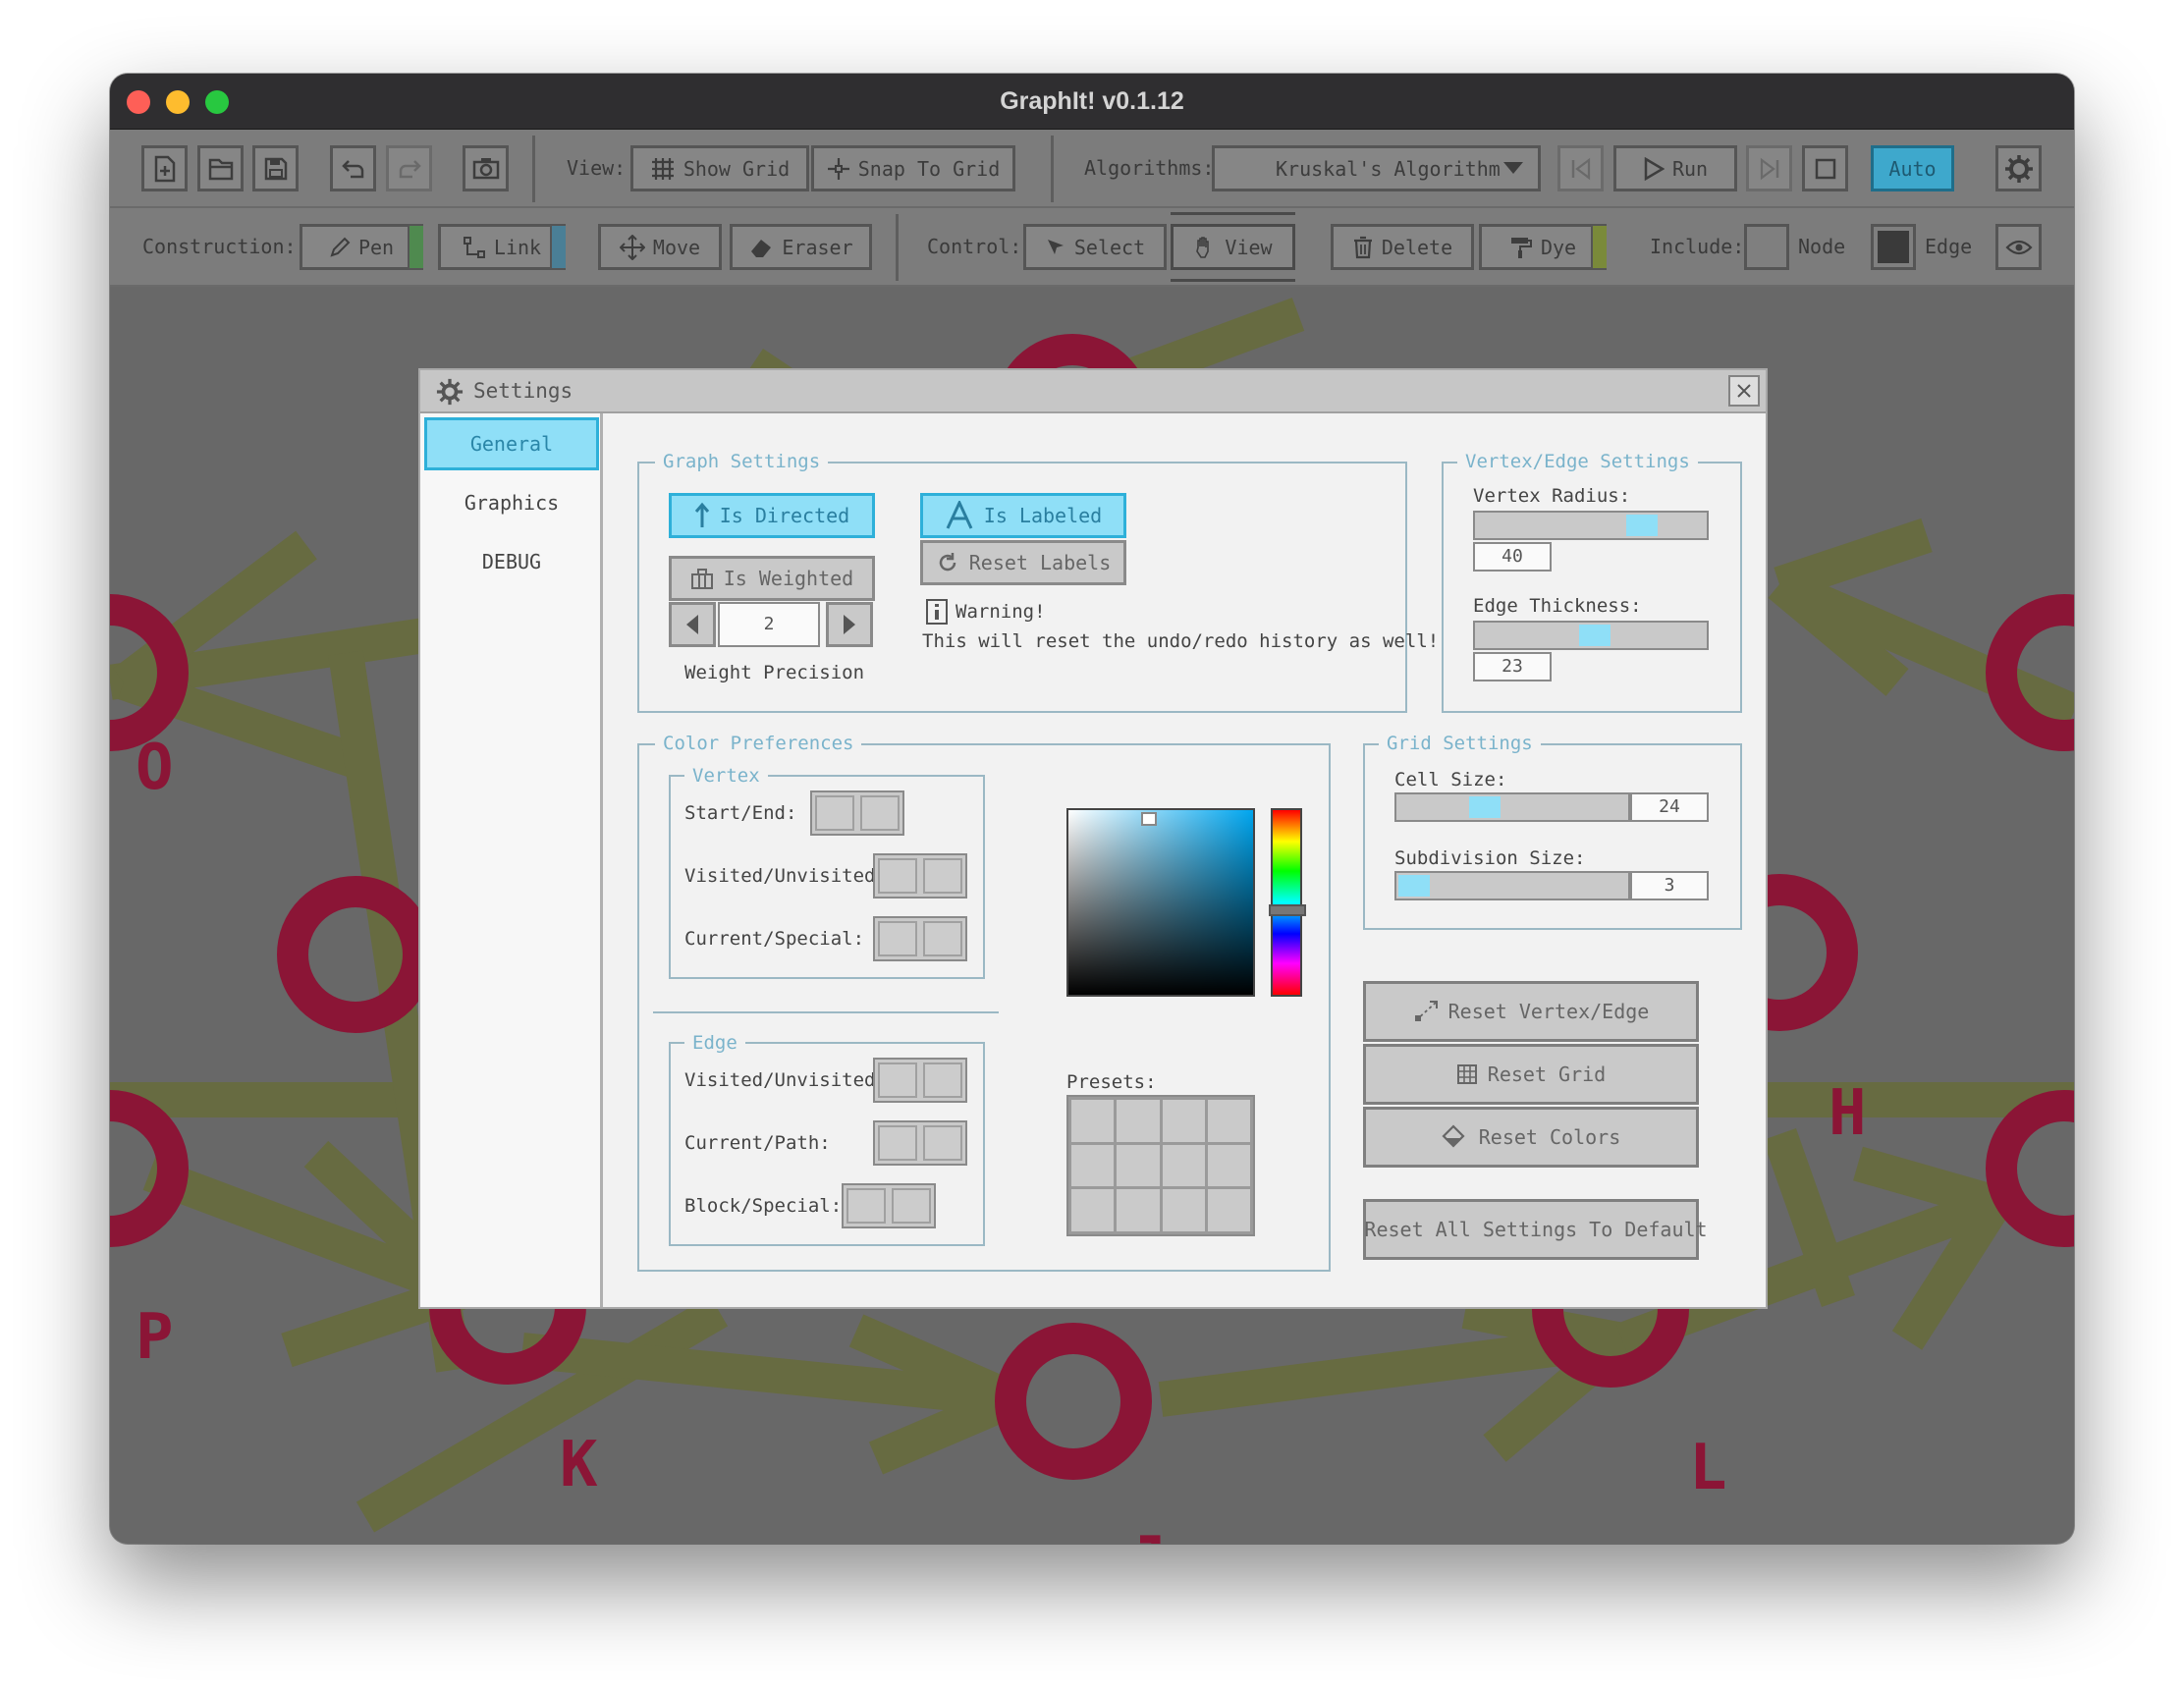 This screenshot has width=2184, height=1689. Describe the element at coordinates (838, 168) in the screenshot. I see `crosshair-icon` at that location.